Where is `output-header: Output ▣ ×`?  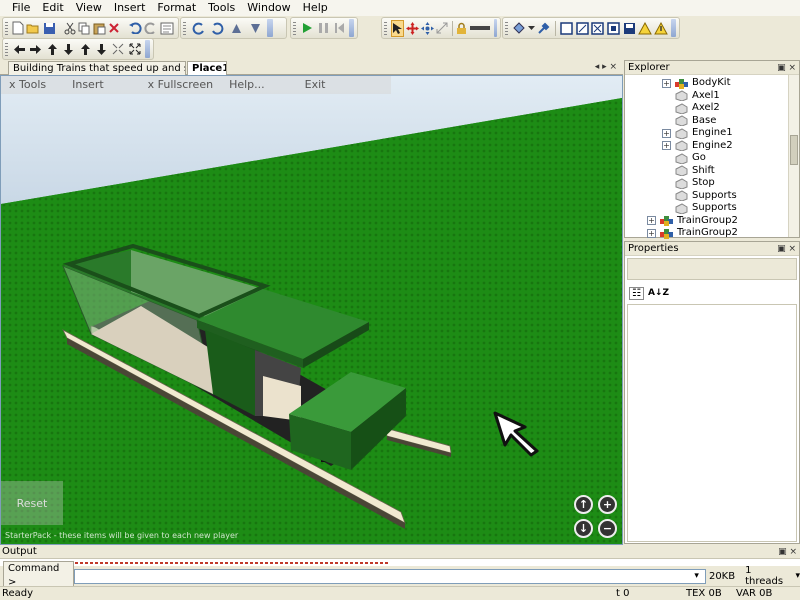
output-header: Output ▣ × is located at coordinates (400, 552).